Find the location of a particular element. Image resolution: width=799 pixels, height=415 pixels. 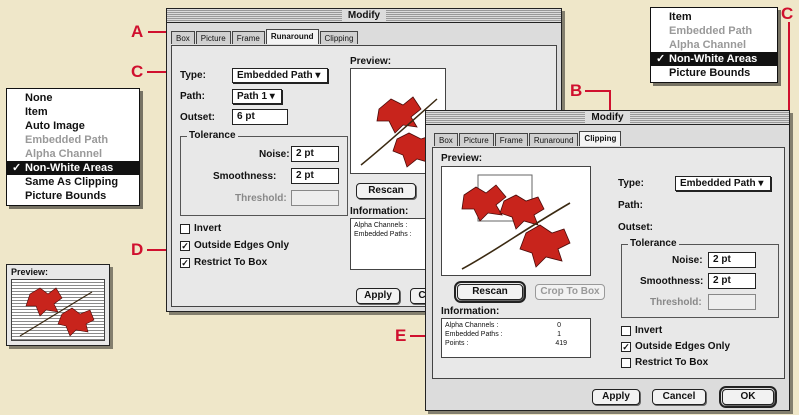

info-row: Points :419 is located at coordinates (506, 343).